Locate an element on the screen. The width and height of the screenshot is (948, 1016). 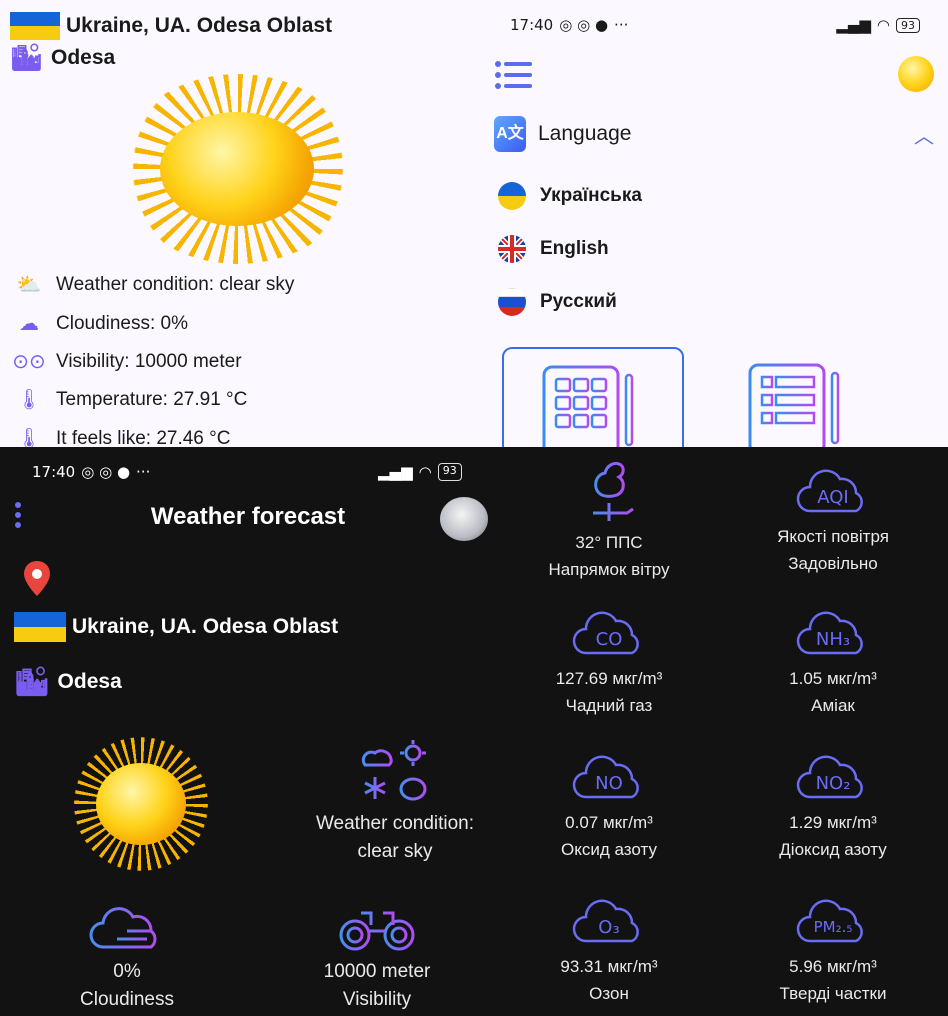
detail-visibility: ⊙⊙ Visibility: 10000 meter is located at coordinates (127, 362).